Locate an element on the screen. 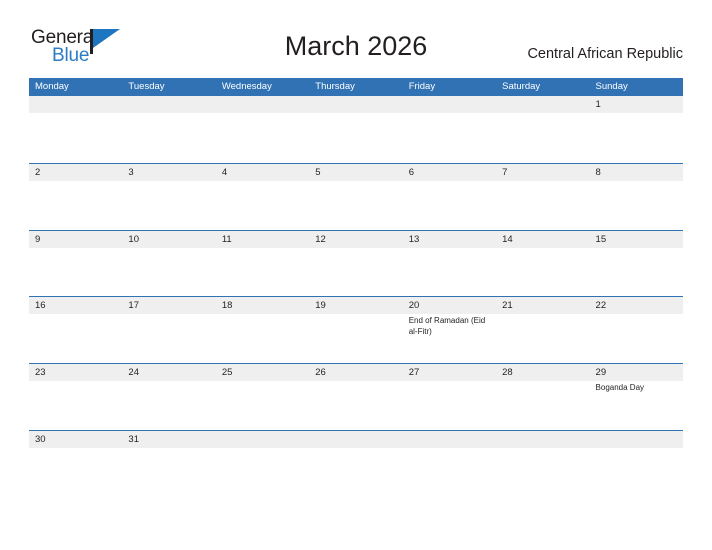  day-number: 5 is located at coordinates (318, 172).